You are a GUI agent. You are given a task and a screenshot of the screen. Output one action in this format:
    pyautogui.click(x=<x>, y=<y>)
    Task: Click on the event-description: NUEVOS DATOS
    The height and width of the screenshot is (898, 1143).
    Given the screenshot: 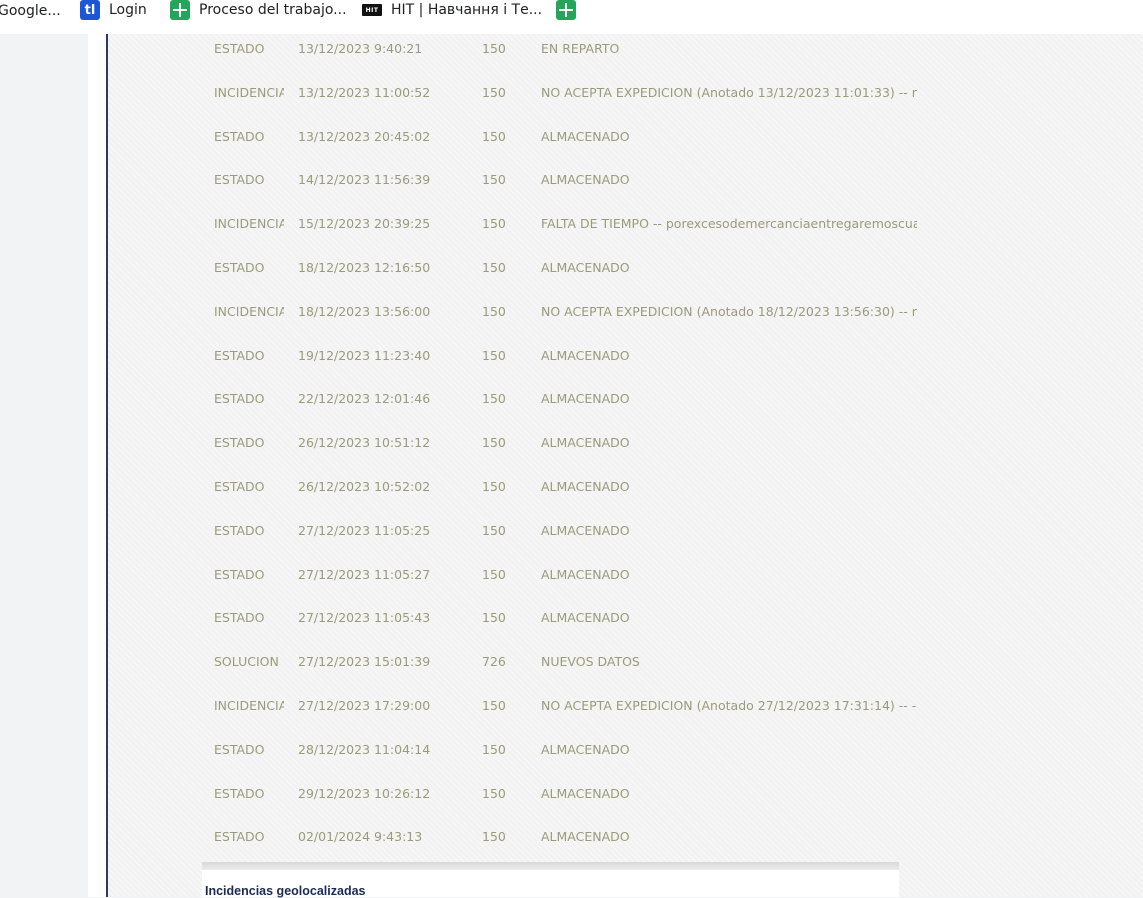 What is the action you would take?
    pyautogui.click(x=590, y=661)
    